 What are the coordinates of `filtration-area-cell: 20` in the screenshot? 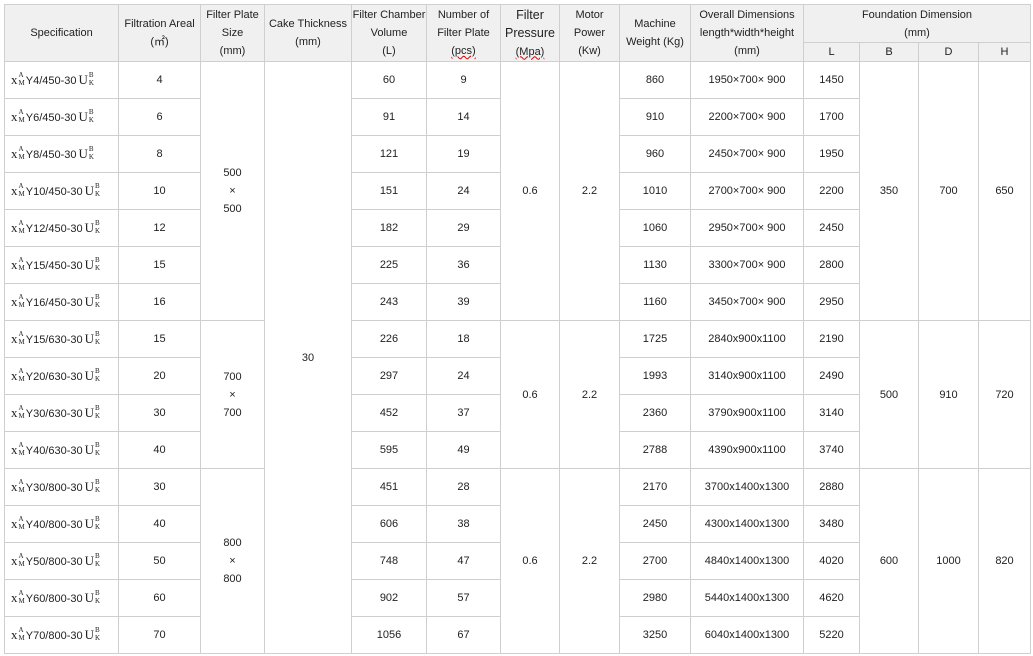 It's located at (159, 376).